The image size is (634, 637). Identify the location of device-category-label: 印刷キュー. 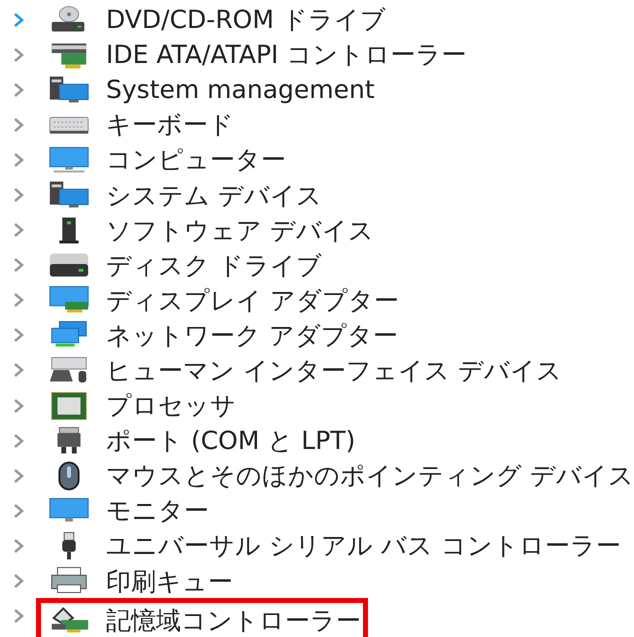
(169, 581).